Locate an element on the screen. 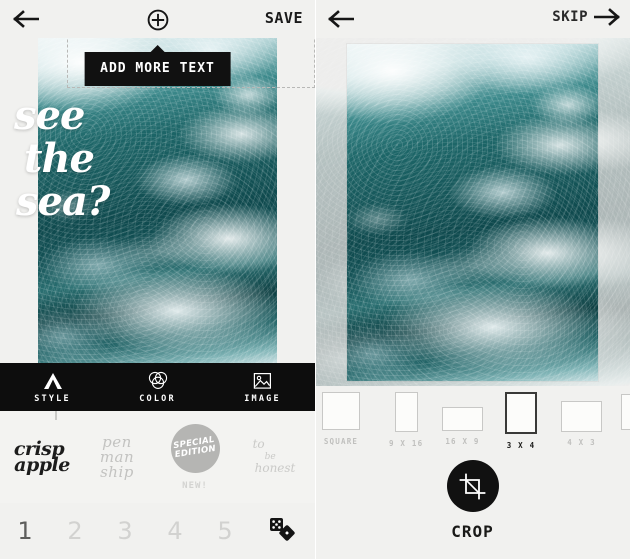 This screenshot has height=559, width=630. plus-circle-icon is located at coordinates (157, 20).